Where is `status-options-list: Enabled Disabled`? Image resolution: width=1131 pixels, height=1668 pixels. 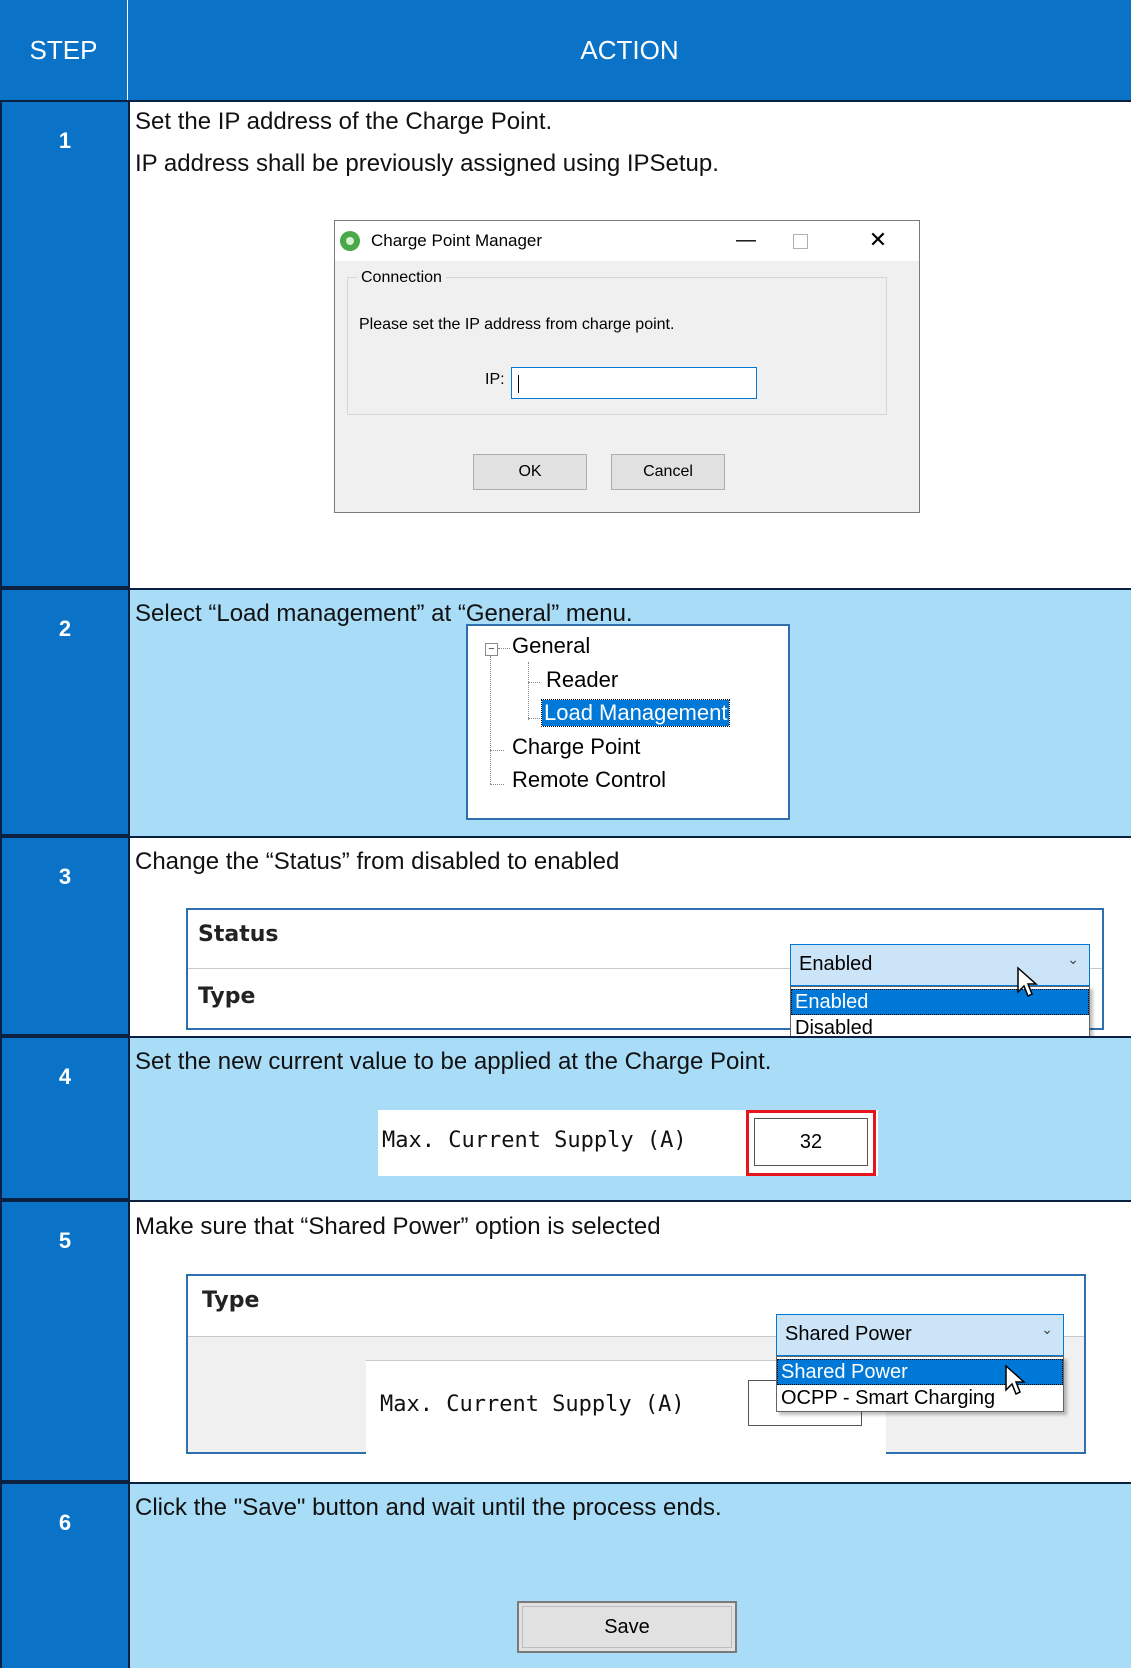
status-options-list: Enabled Disabled is located at coordinates (940, 1014).